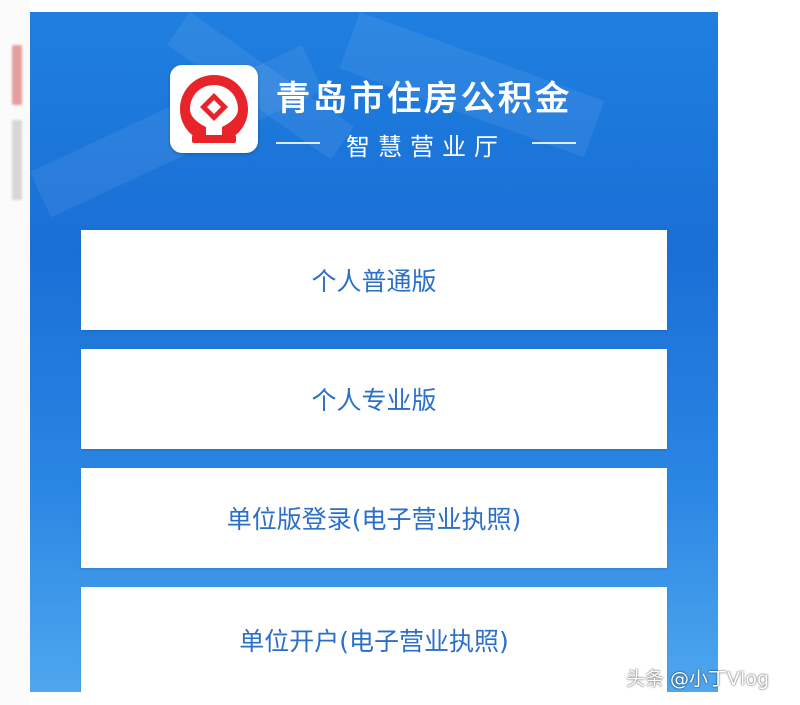 The width and height of the screenshot is (800, 705). Describe the element at coordinates (374, 639) in the screenshot. I see `employer-account-open-button: 单位开户(电子营业执照)` at that location.